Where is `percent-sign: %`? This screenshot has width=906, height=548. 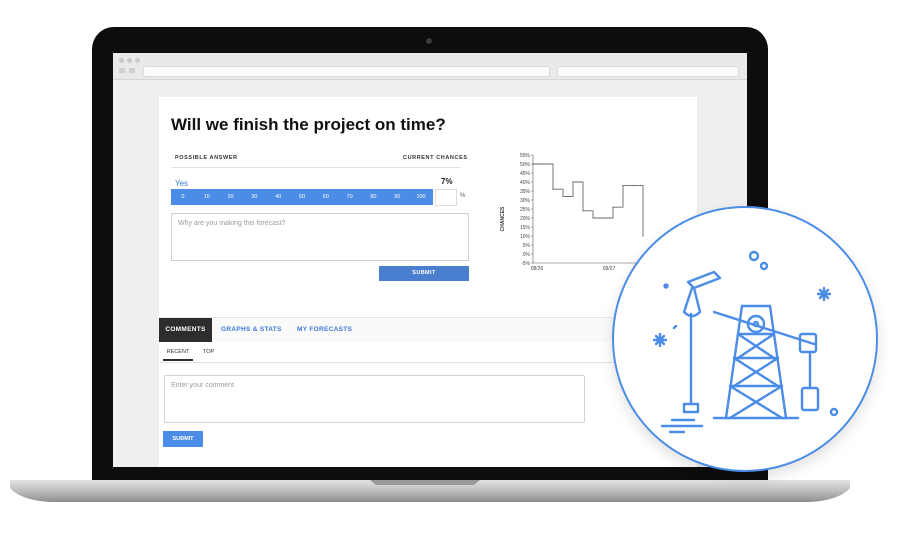 percent-sign: % is located at coordinates (463, 196).